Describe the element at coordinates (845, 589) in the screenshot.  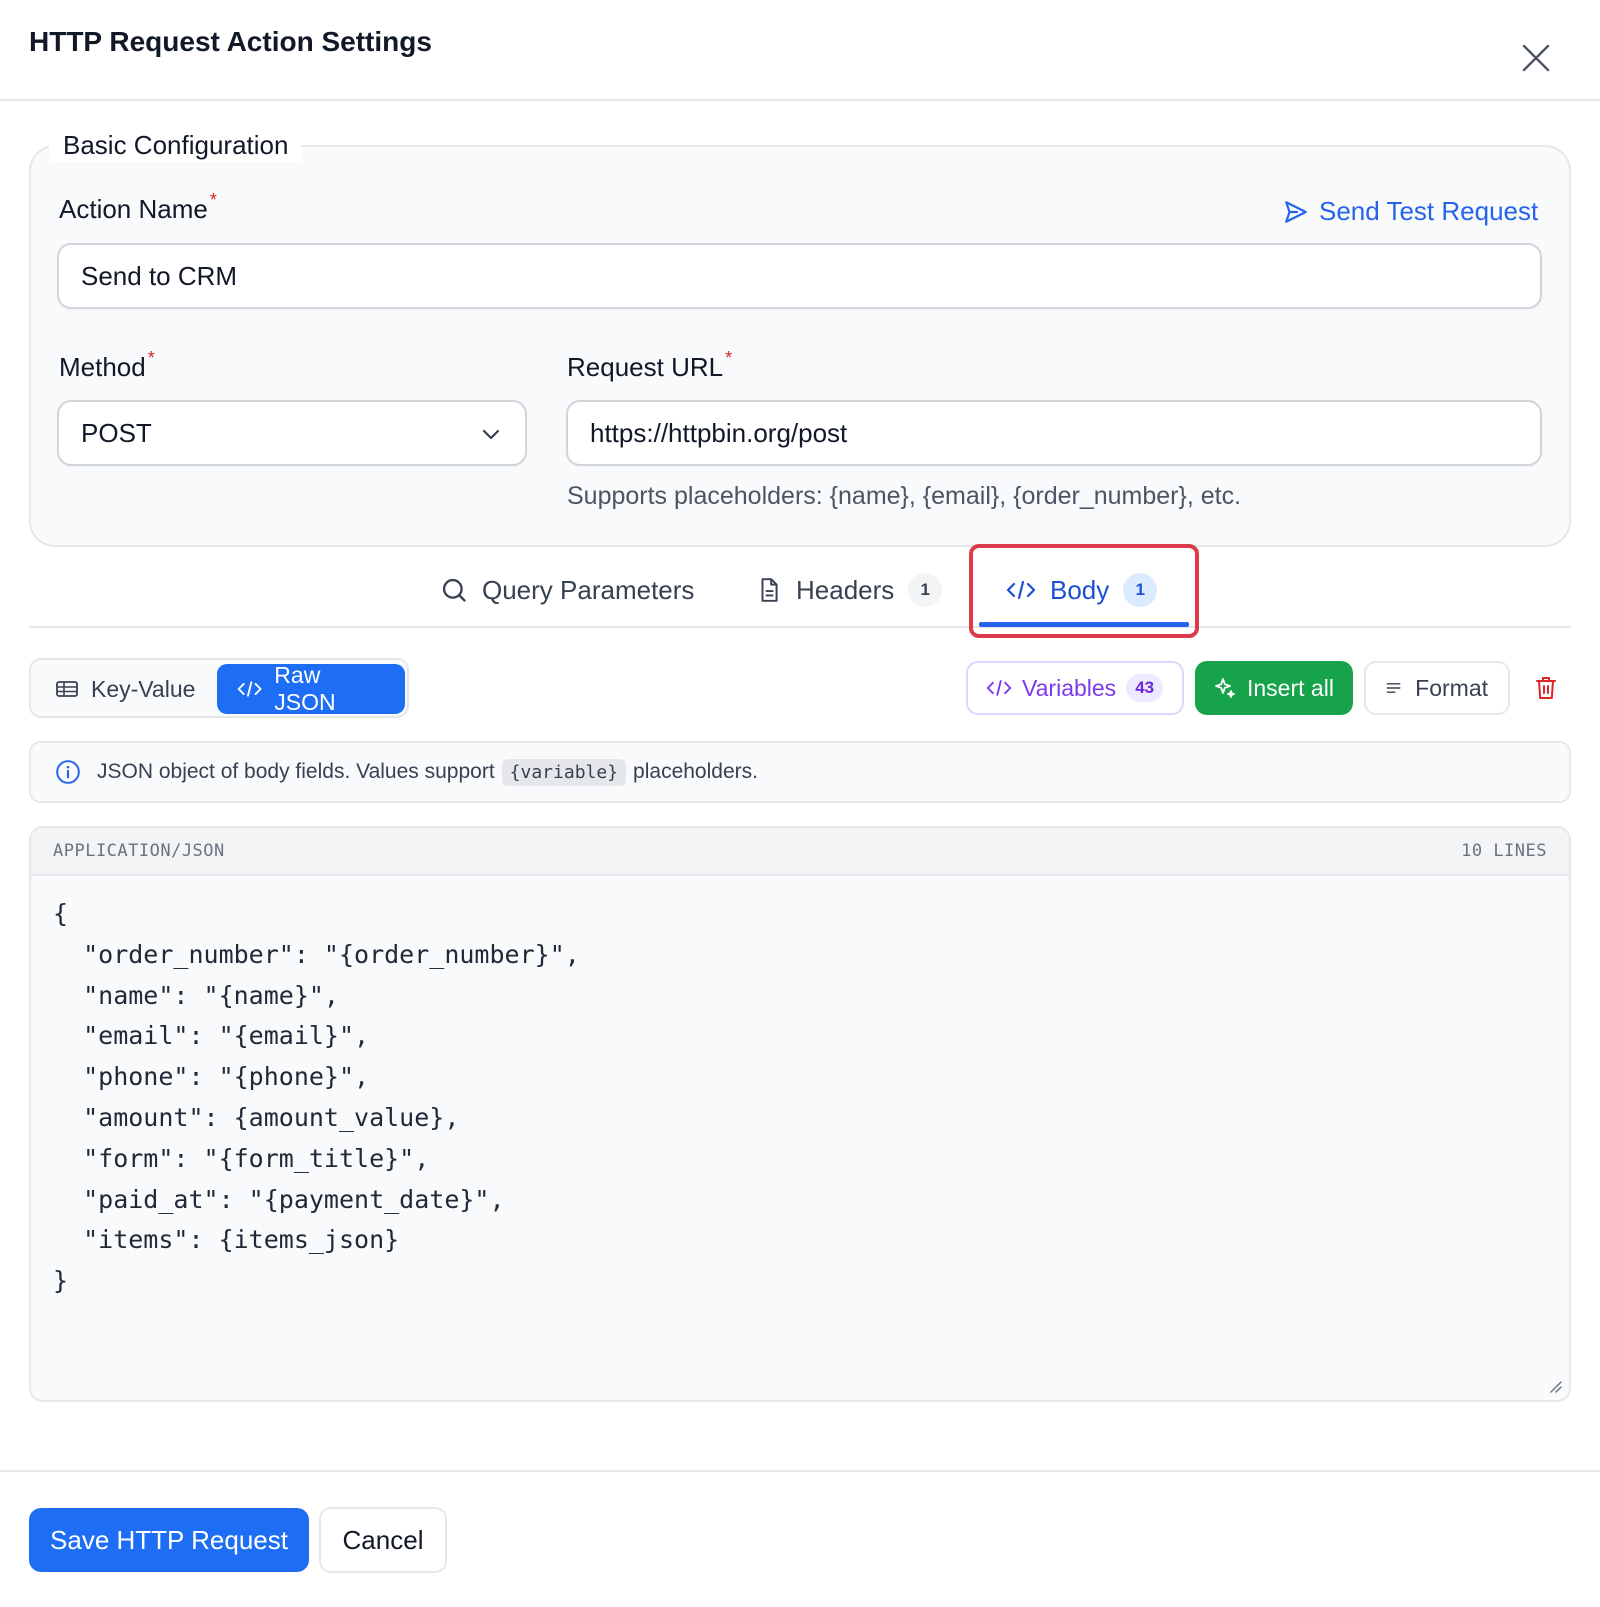
I see `tab-label: Headers` at that location.